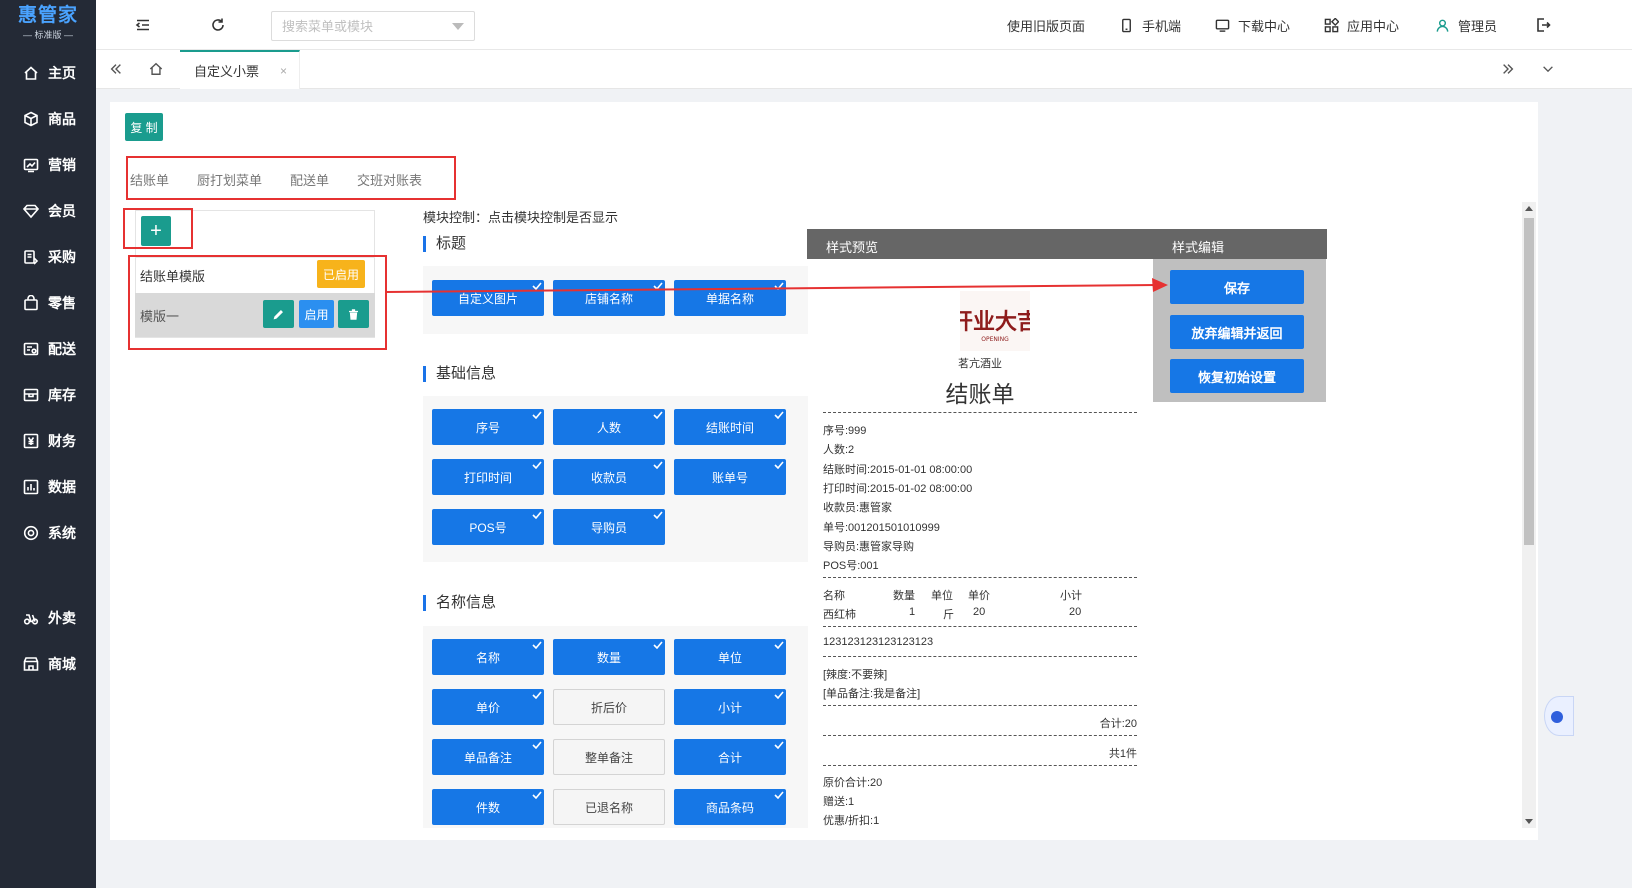 This screenshot has height=888, width=1632. Describe the element at coordinates (609, 707) in the screenshot. I see `module-toggle-names-4: 折后价` at that location.